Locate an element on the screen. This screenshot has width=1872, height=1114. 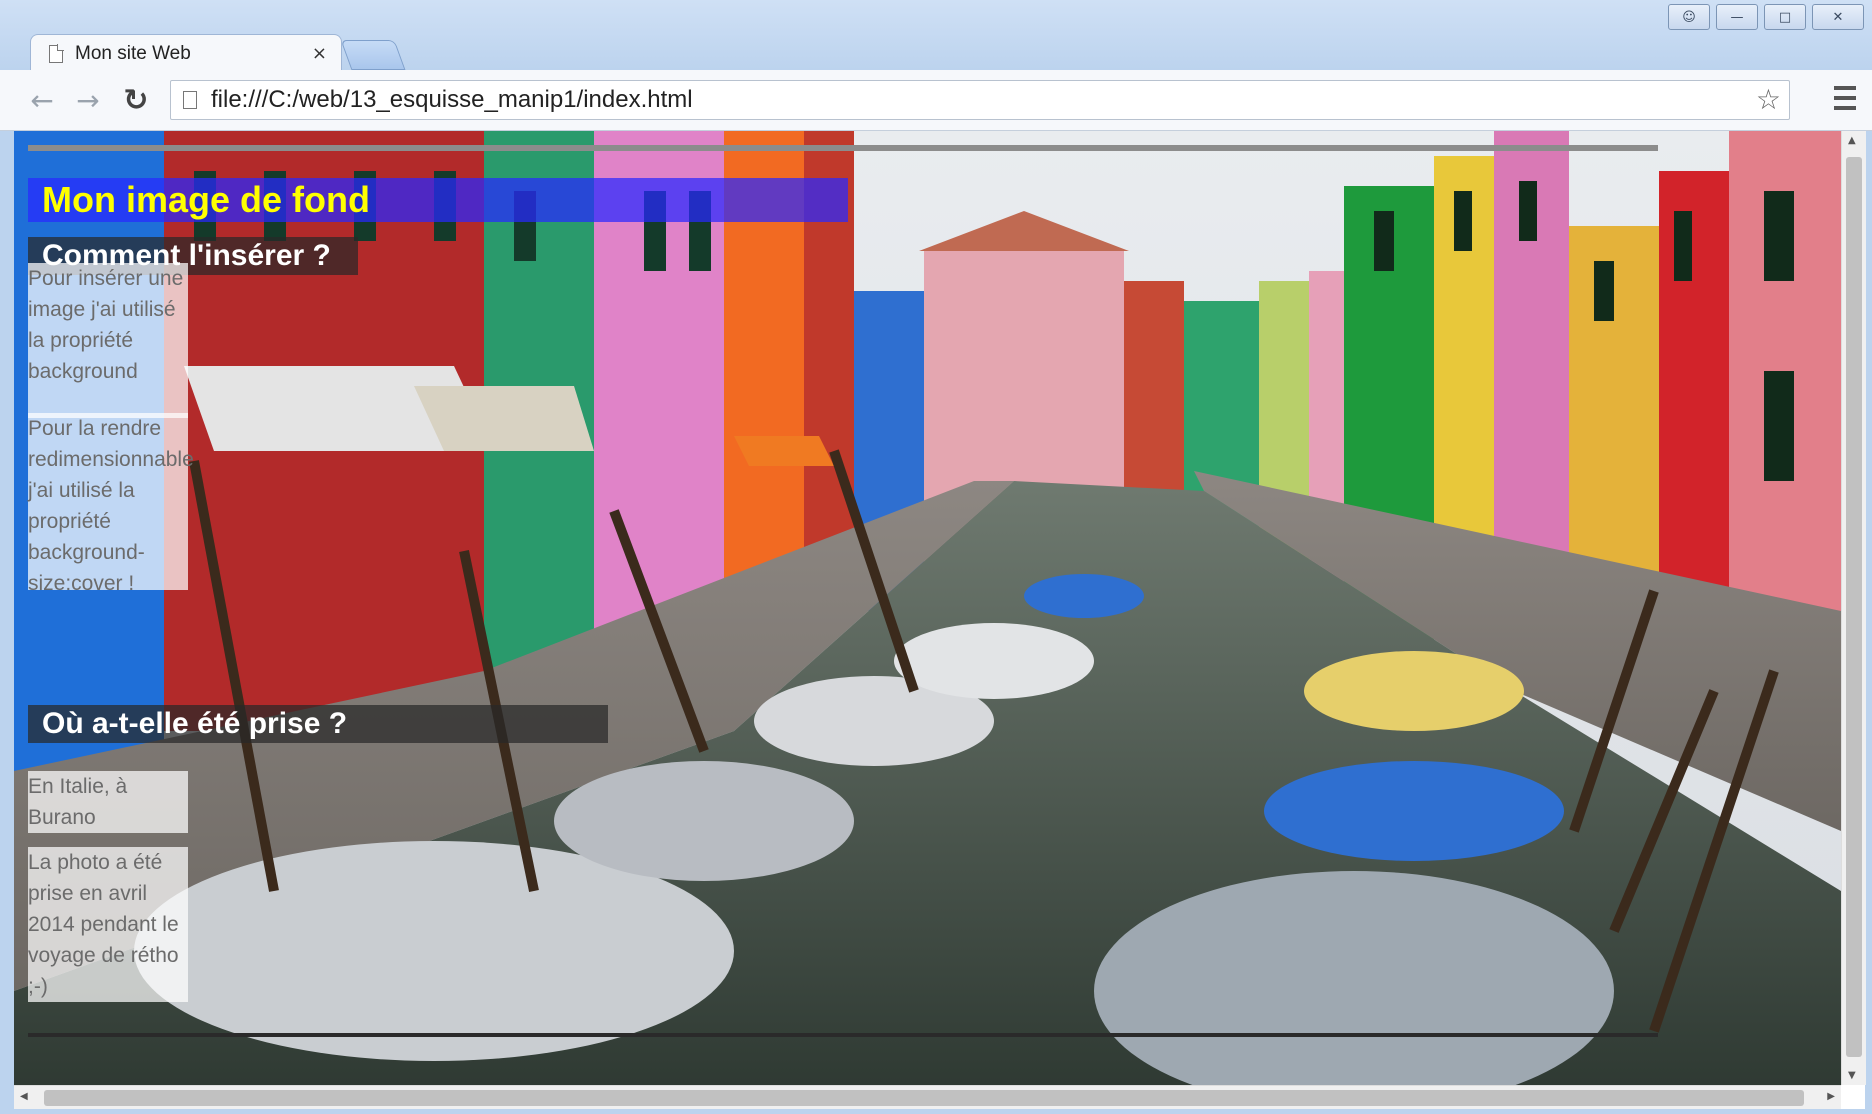
restore-icon: □ is located at coordinates (1785, 17).